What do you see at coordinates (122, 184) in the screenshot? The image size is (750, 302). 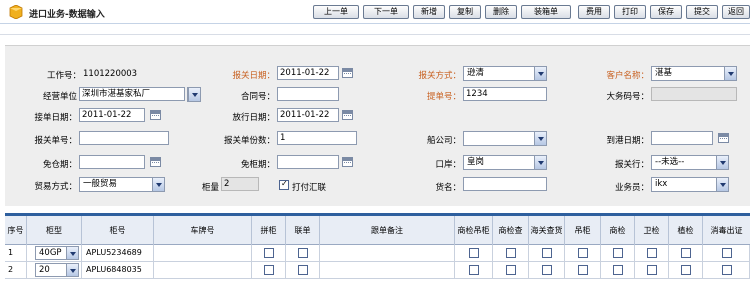 I see `trade-mode-select: 一般贸易` at bounding box center [122, 184].